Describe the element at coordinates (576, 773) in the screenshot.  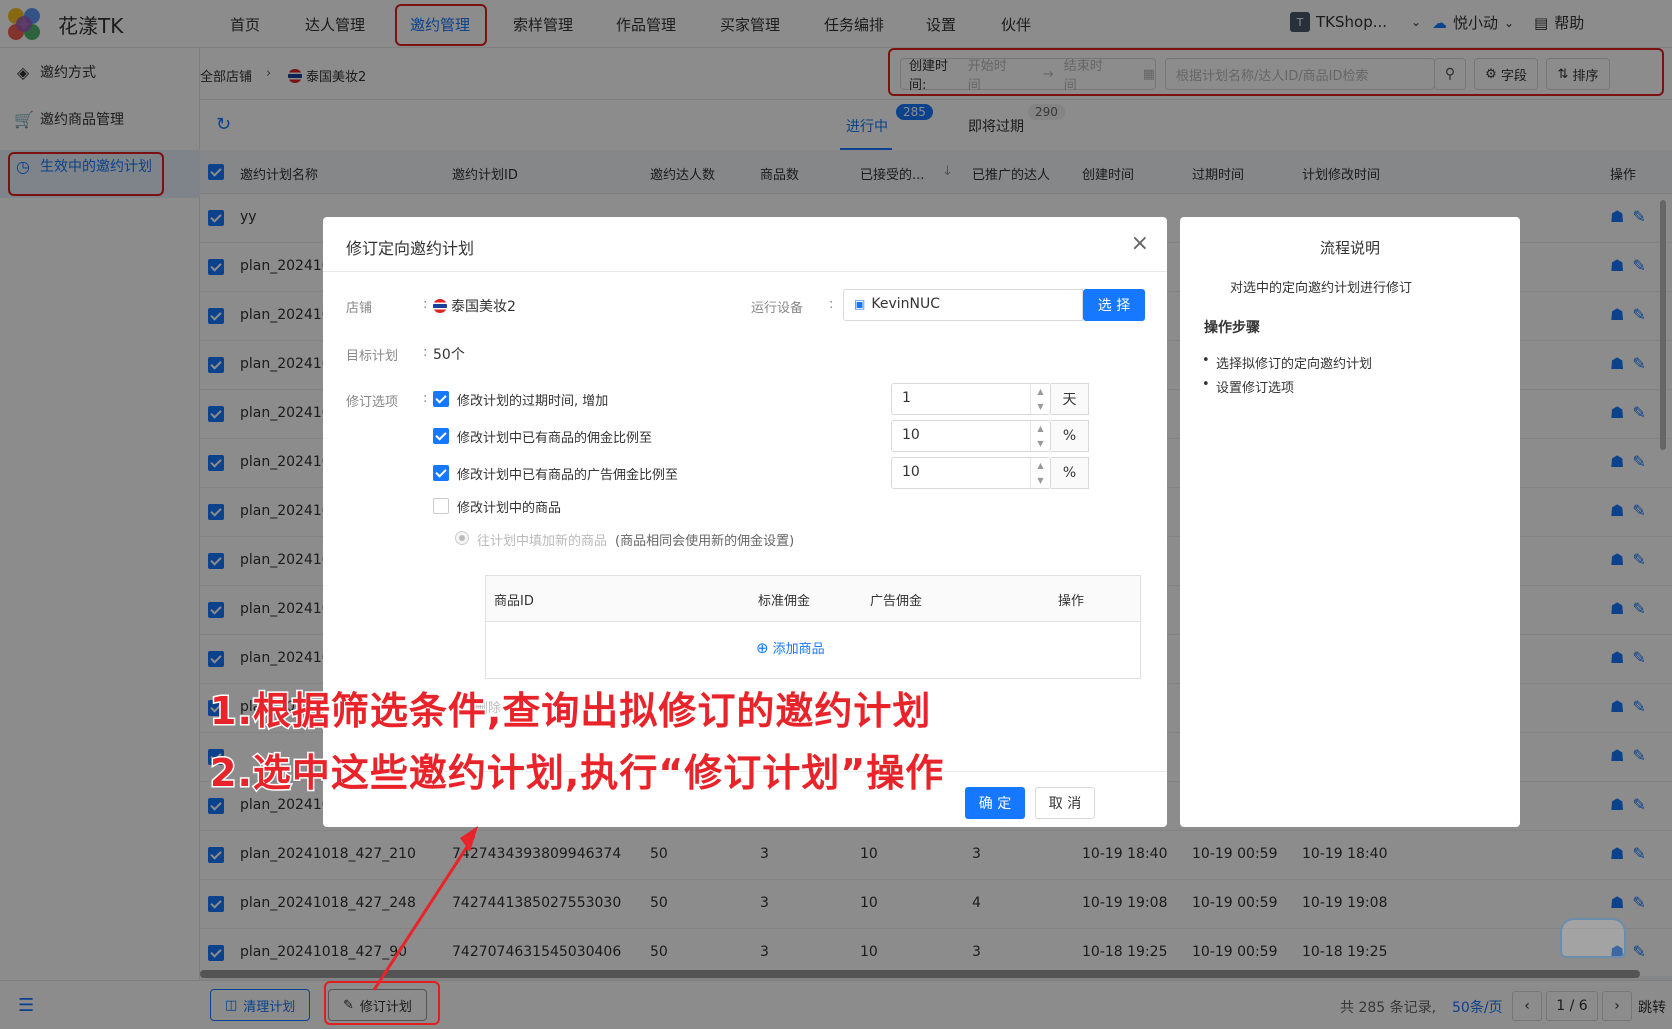
I see `annotation-step-2: 2.选中这些邀约计划,执行“修订计划”操作` at that location.